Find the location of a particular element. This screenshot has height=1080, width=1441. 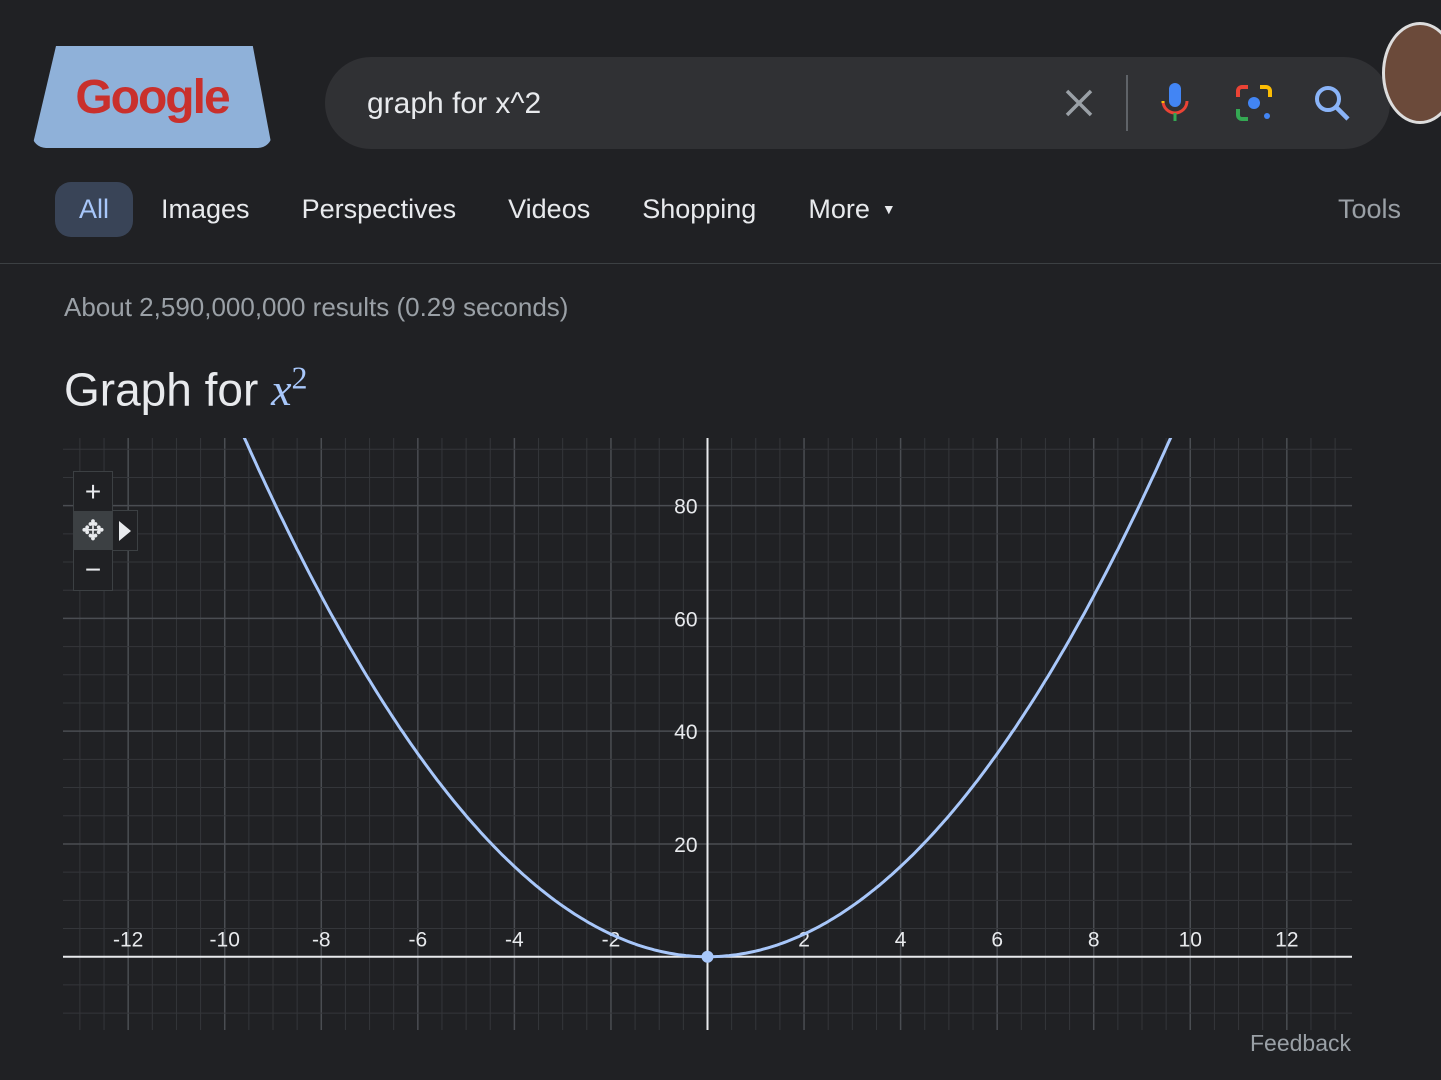

x-tick-label: 8 is located at coordinates (1094, 940).